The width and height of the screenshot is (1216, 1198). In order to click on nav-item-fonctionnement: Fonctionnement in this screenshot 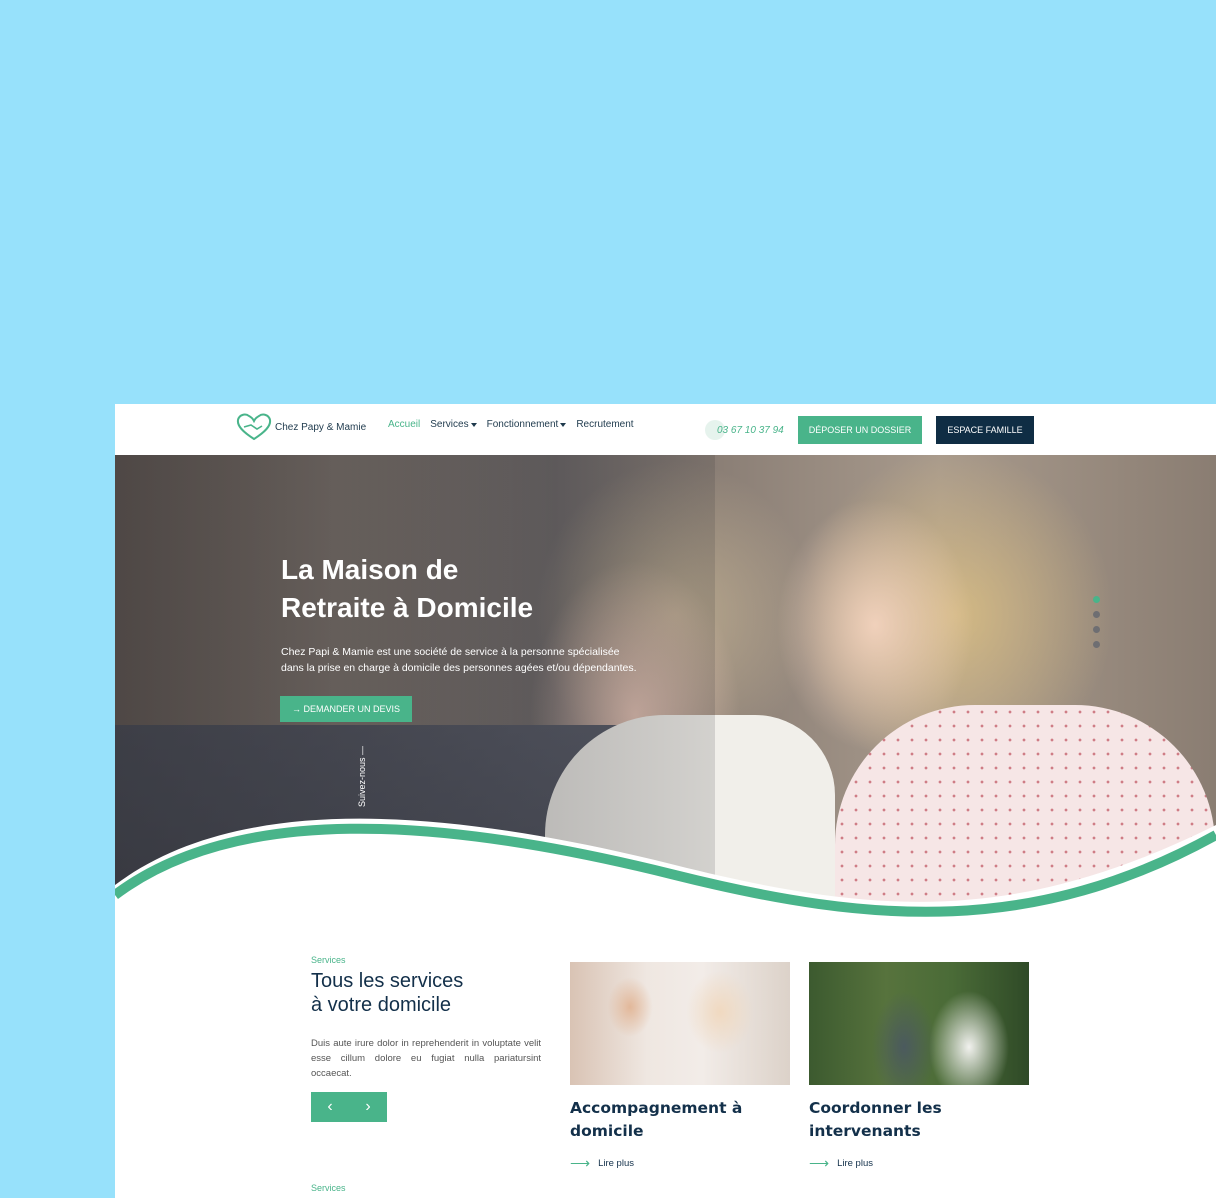, I will do `click(527, 424)`.